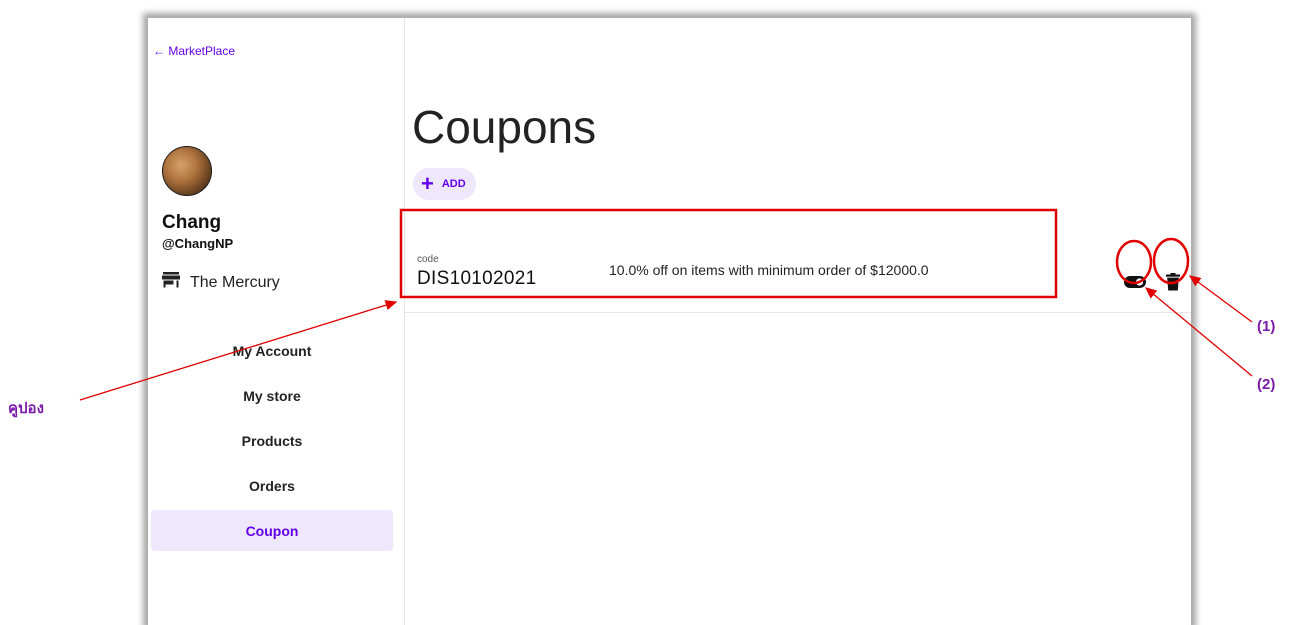 Image resolution: width=1292 pixels, height=625 pixels. I want to click on plus-icon: +, so click(427, 183).